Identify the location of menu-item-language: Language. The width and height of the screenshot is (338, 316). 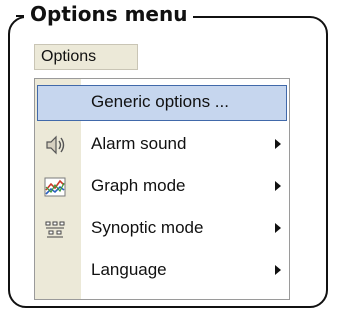
(162, 271).